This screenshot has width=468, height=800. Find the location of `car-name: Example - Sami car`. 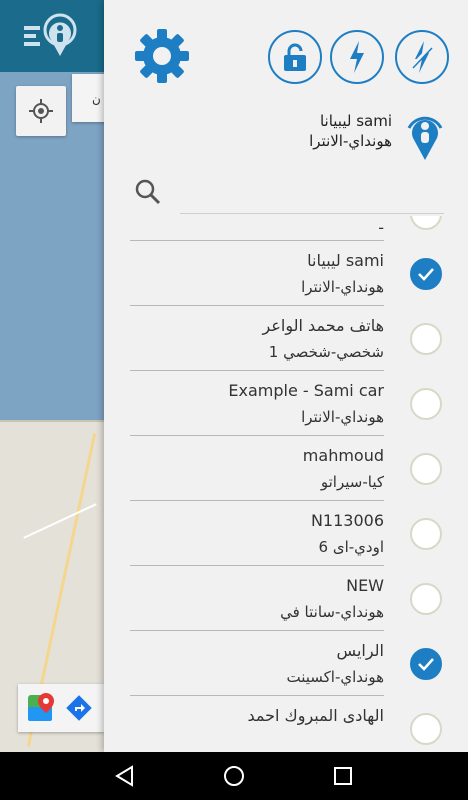

car-name: Example - Sami car is located at coordinates (306, 390).